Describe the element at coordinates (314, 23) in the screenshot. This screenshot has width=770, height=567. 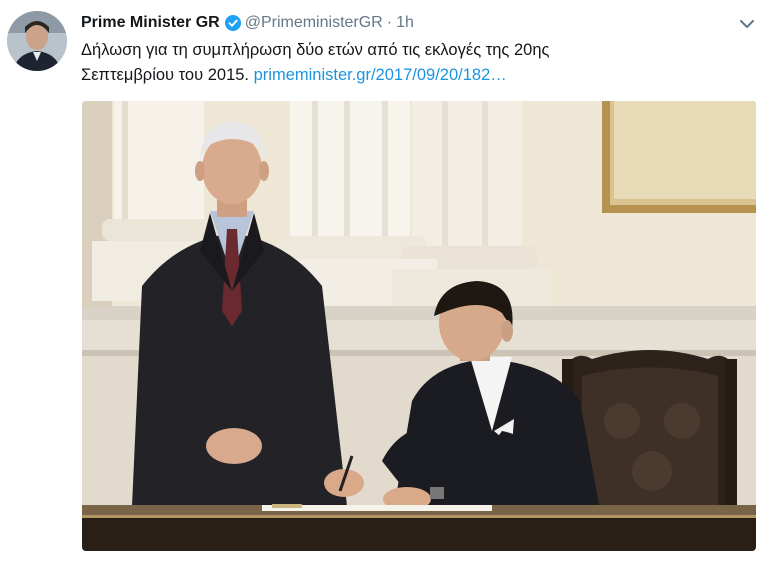
I see `author-handle: @PrimeministerGR` at that location.